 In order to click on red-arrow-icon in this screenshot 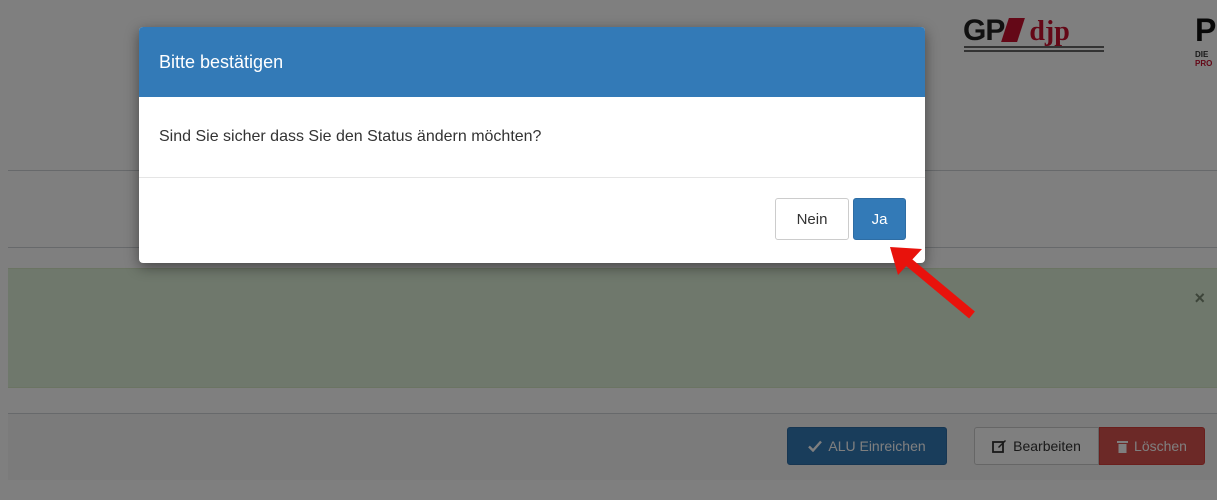, I will do `click(932, 283)`.